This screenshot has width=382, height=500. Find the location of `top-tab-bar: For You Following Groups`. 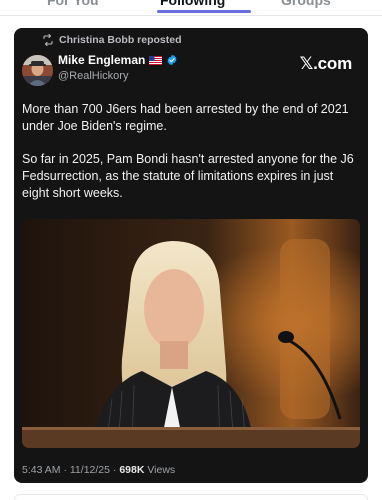

top-tab-bar: For You Following Groups is located at coordinates (191, 8).